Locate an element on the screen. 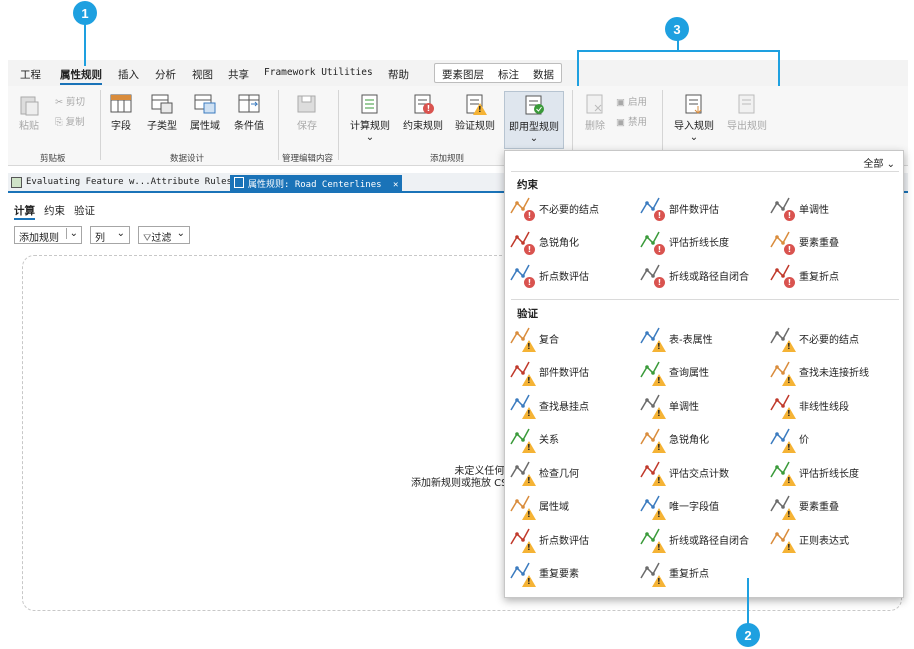 The height and width of the screenshot is (649, 914). disable-button: ▣ 禁用 is located at coordinates (631, 121).